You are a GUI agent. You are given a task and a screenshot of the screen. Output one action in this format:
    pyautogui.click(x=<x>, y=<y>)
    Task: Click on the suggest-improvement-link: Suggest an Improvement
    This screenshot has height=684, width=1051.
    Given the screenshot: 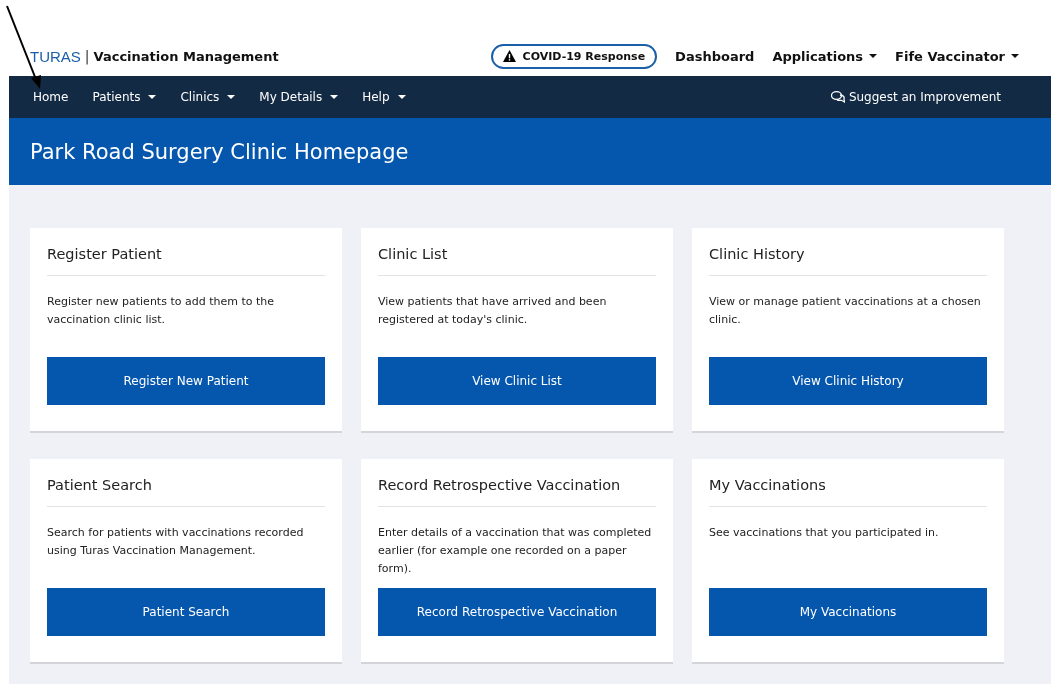 What is the action you would take?
    pyautogui.click(x=915, y=97)
    